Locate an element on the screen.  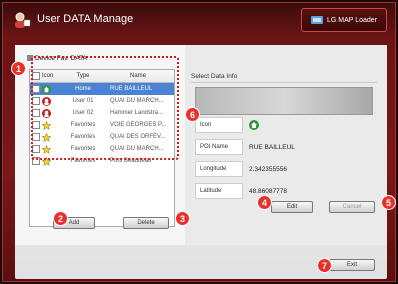
map-thumbnail is located at coordinates (284, 101).